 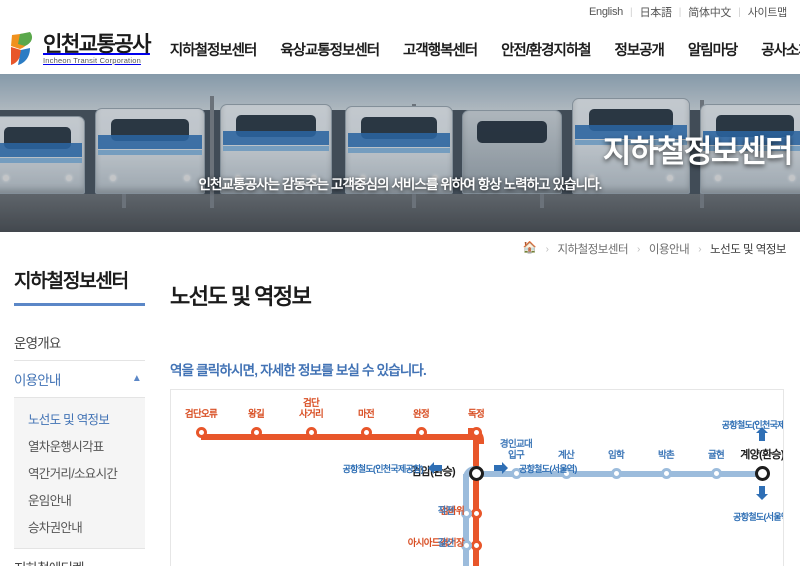 What do you see at coordinates (762, 473) in the screenshot?
I see `station-gyeyang-transfer` at bounding box center [762, 473].